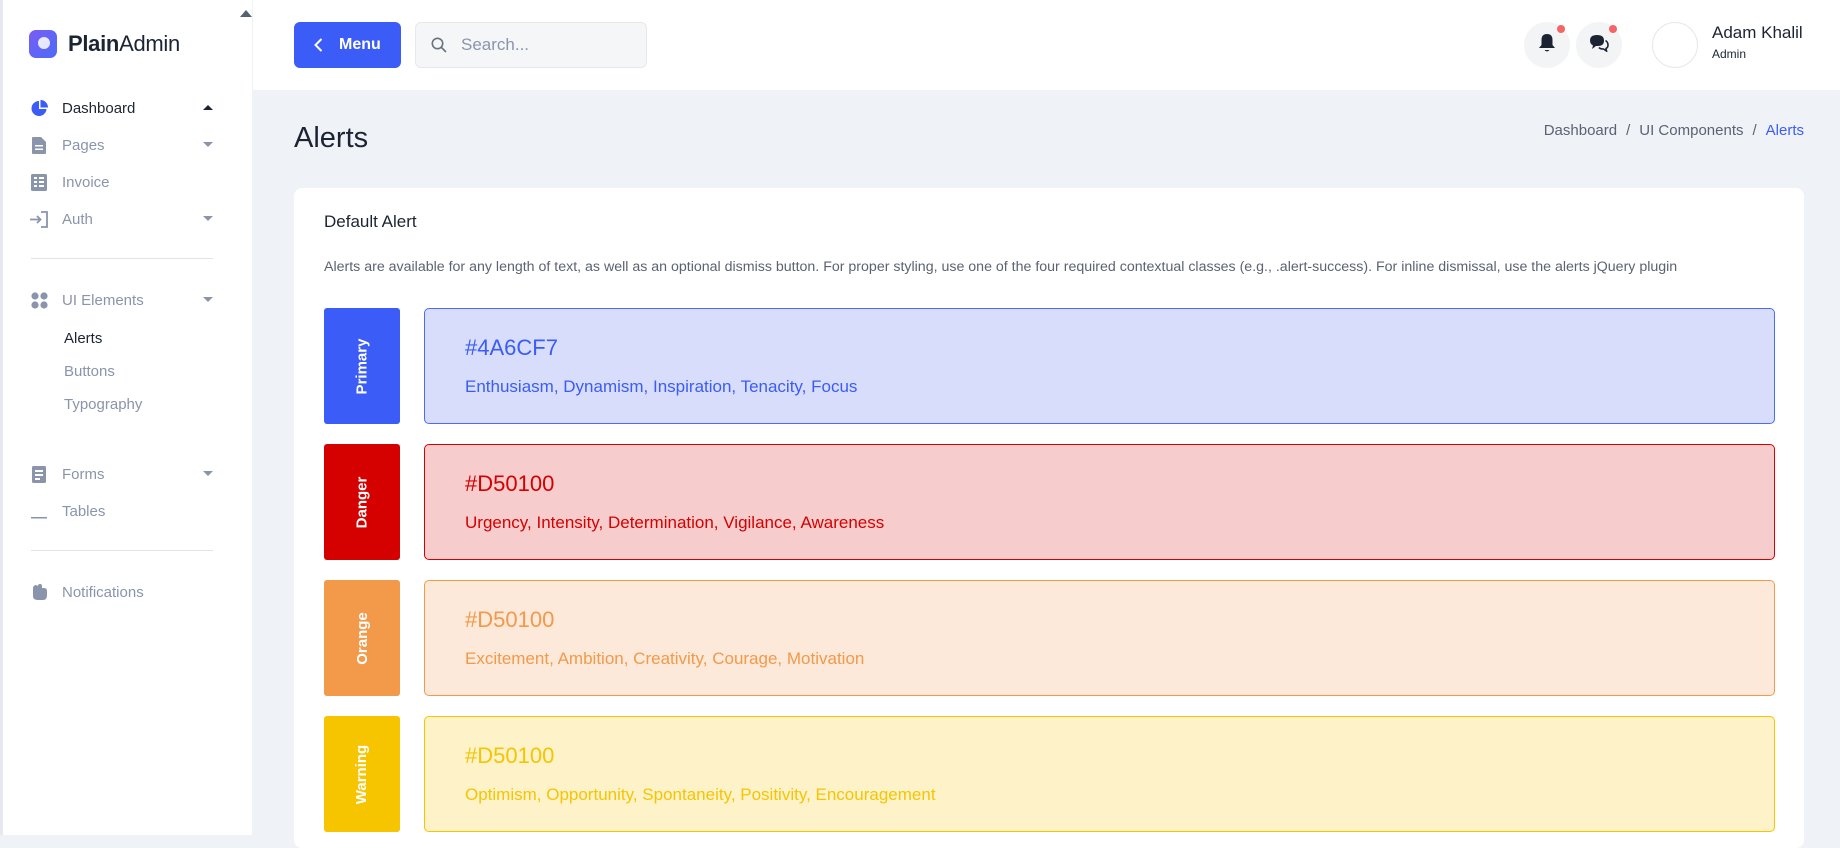 The height and width of the screenshot is (848, 1840). I want to click on search-box, so click(531, 45).